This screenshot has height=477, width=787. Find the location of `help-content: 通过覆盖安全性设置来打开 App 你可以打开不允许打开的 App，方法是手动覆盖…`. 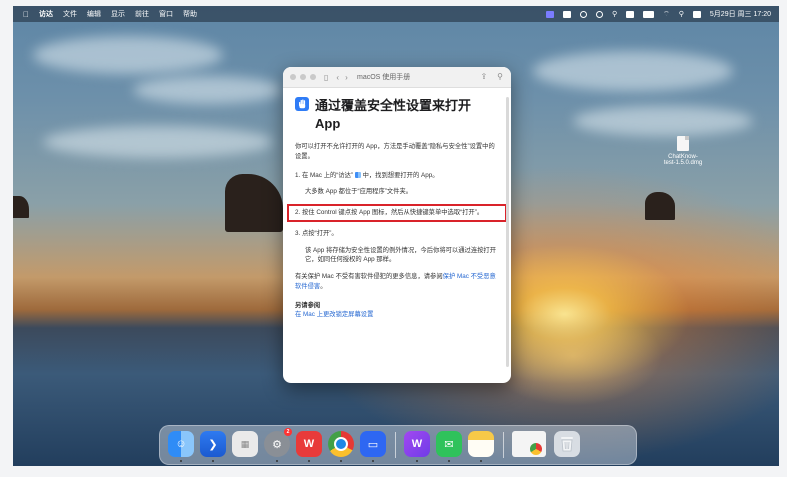

help-content: 通过覆盖安全性设置来打开 App 你可以打开不允许打开的 App，方法是手动覆盖… is located at coordinates (397, 204).